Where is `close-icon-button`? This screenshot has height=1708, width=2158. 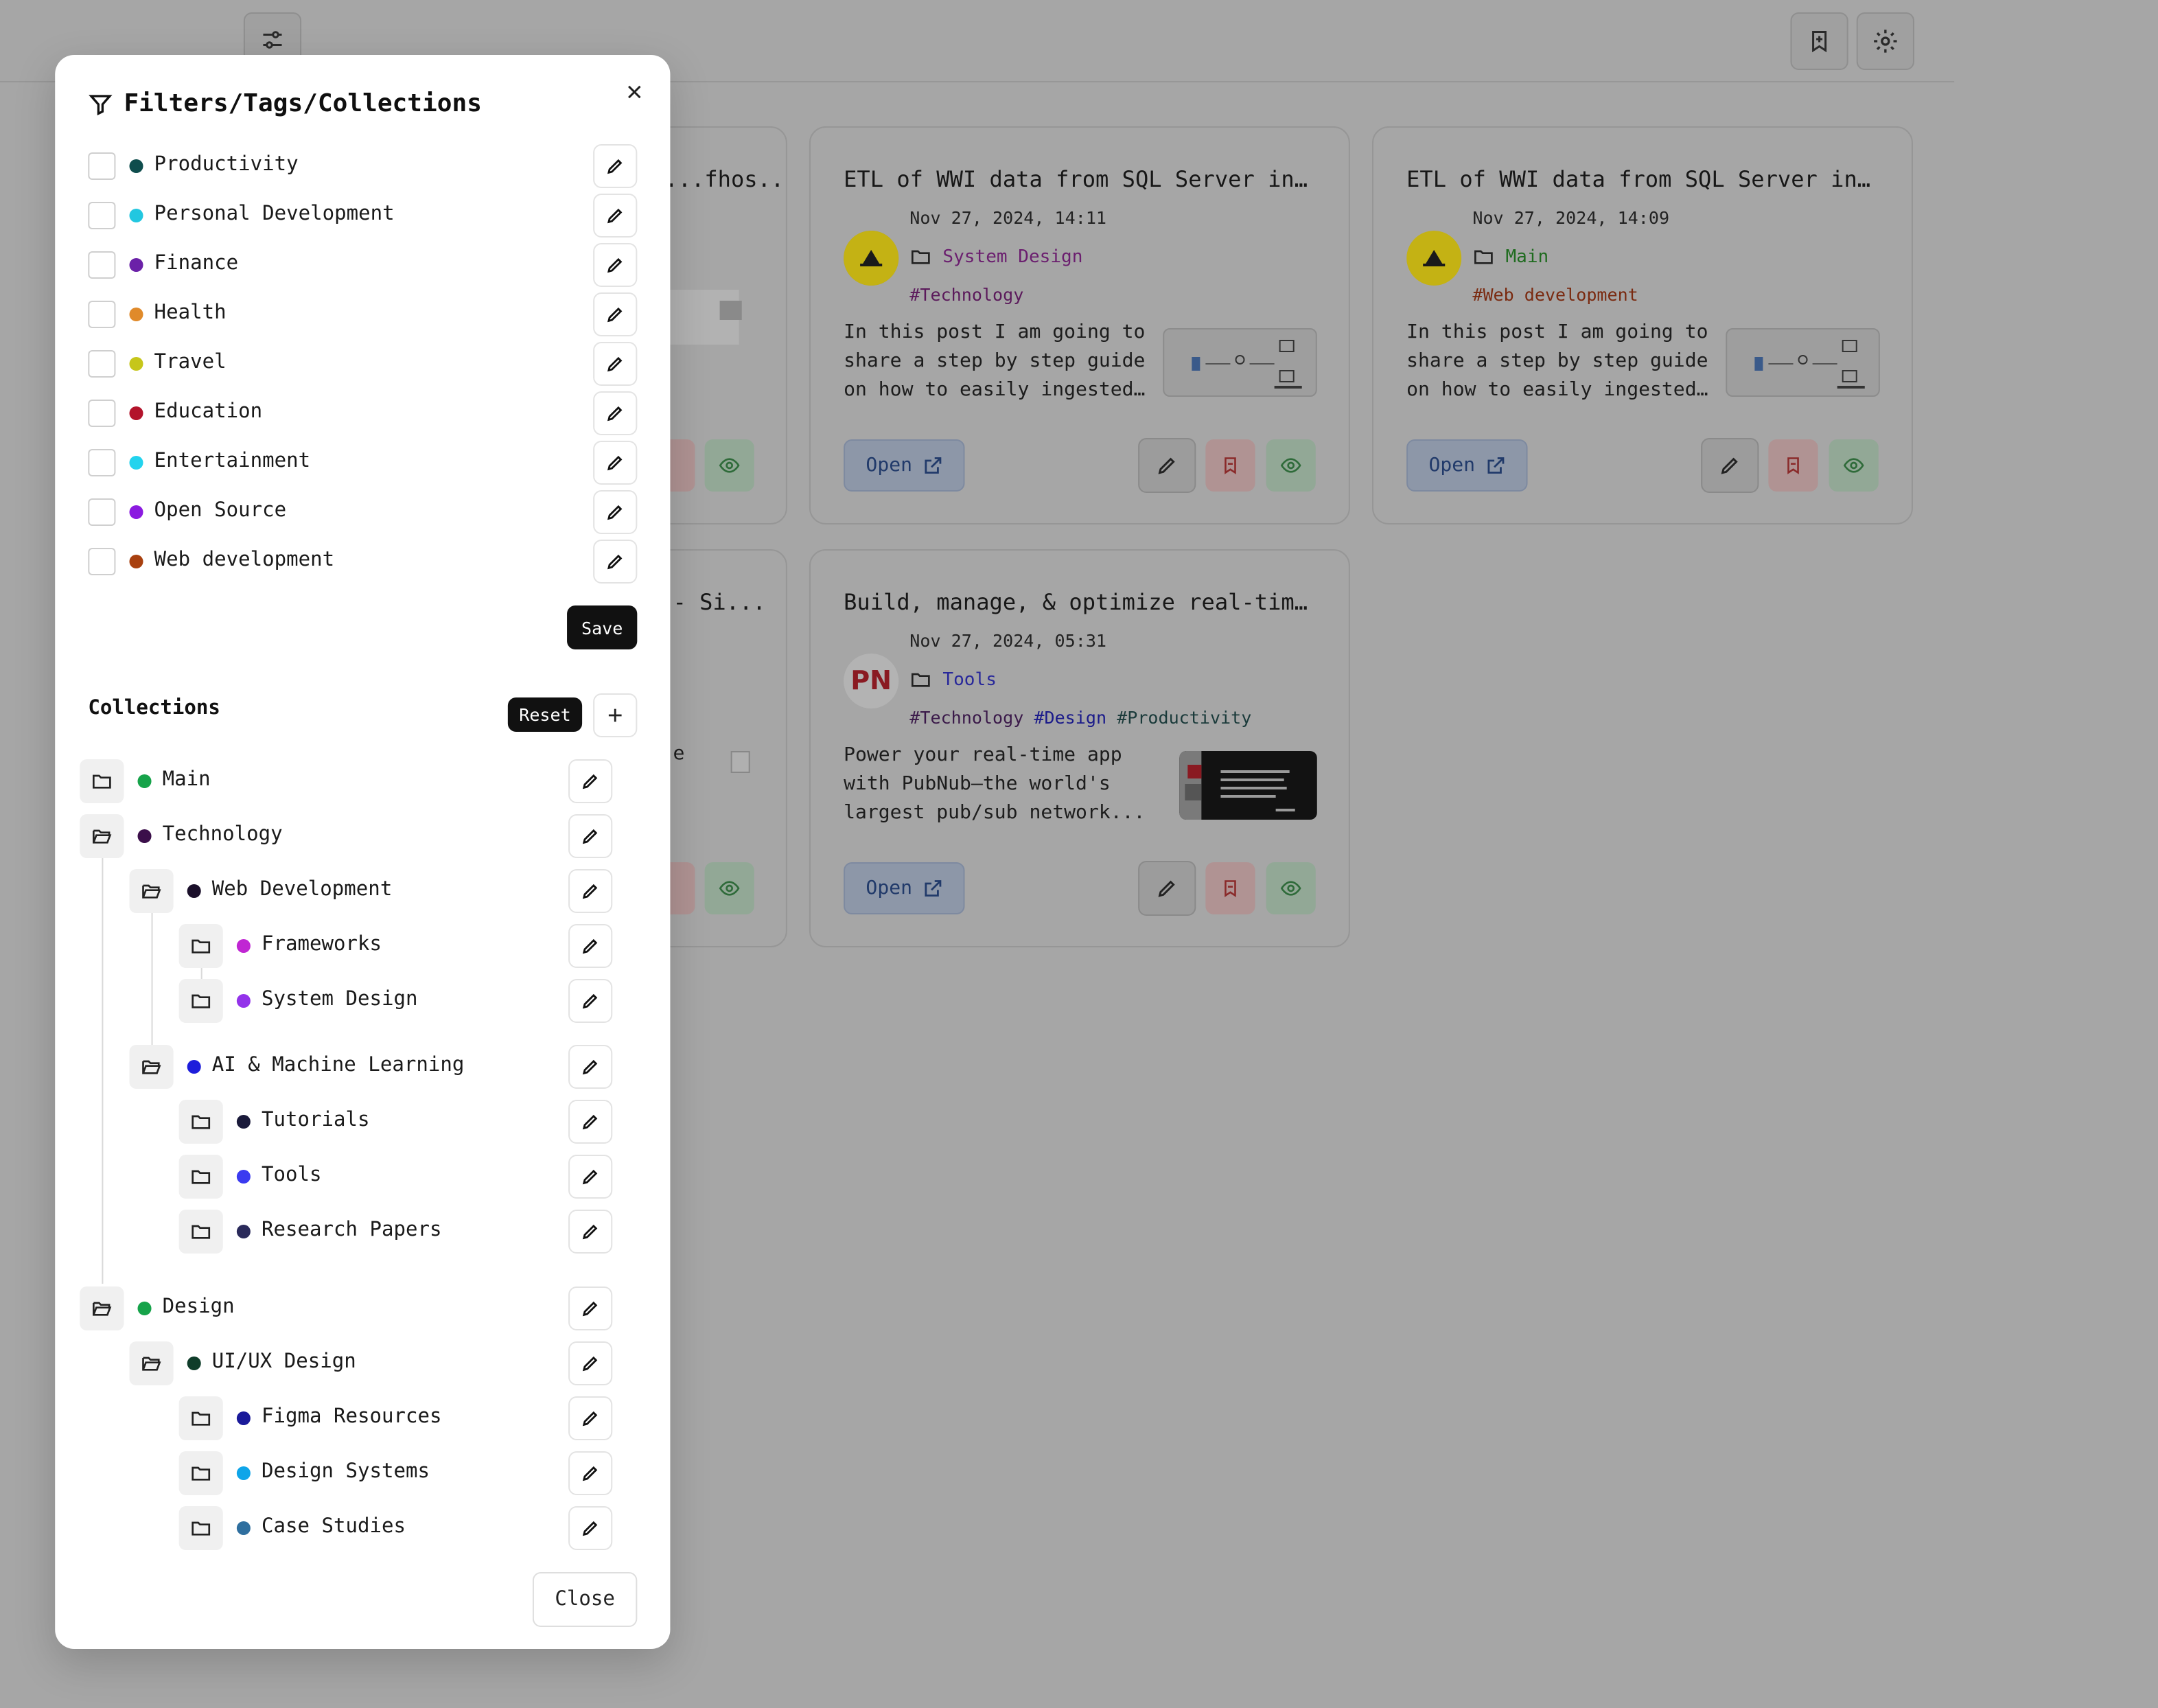
close-icon-button is located at coordinates (634, 92).